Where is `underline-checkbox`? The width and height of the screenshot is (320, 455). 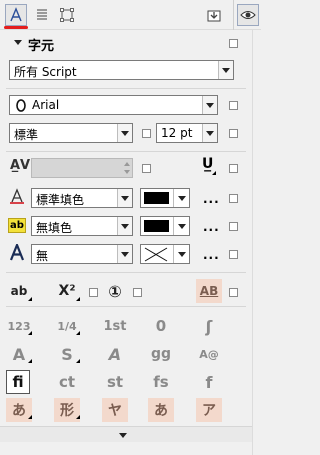
underline-checkbox is located at coordinates (233, 168).